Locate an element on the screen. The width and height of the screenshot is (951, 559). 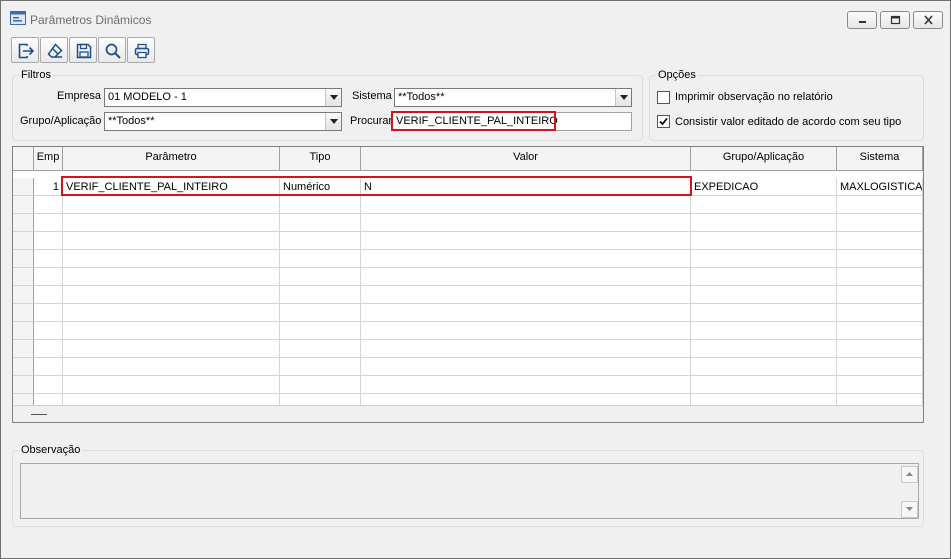
empresa-select: 01 MODELO - 1 is located at coordinates (223, 97).